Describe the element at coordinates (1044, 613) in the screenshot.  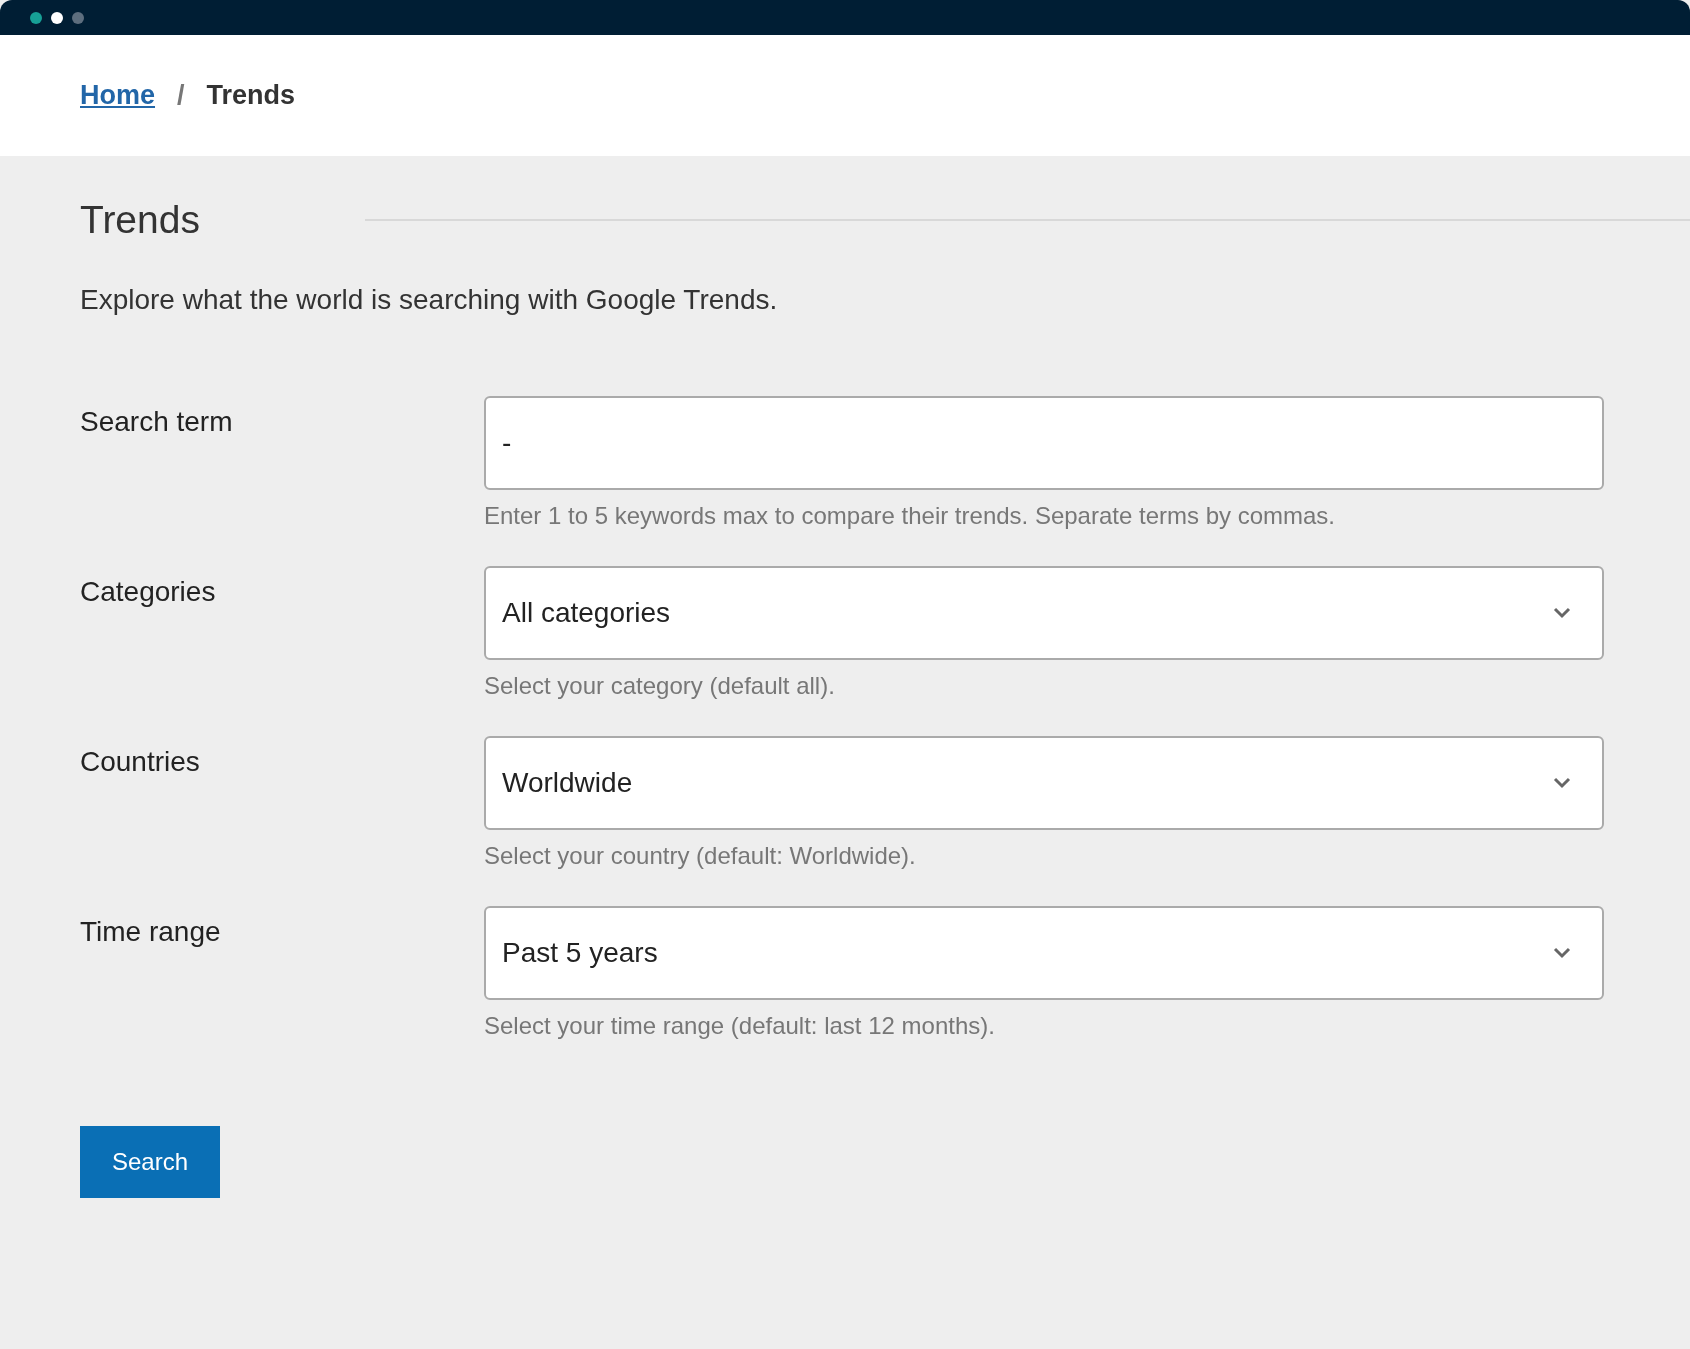
I see `dropdown-field: All categories` at that location.